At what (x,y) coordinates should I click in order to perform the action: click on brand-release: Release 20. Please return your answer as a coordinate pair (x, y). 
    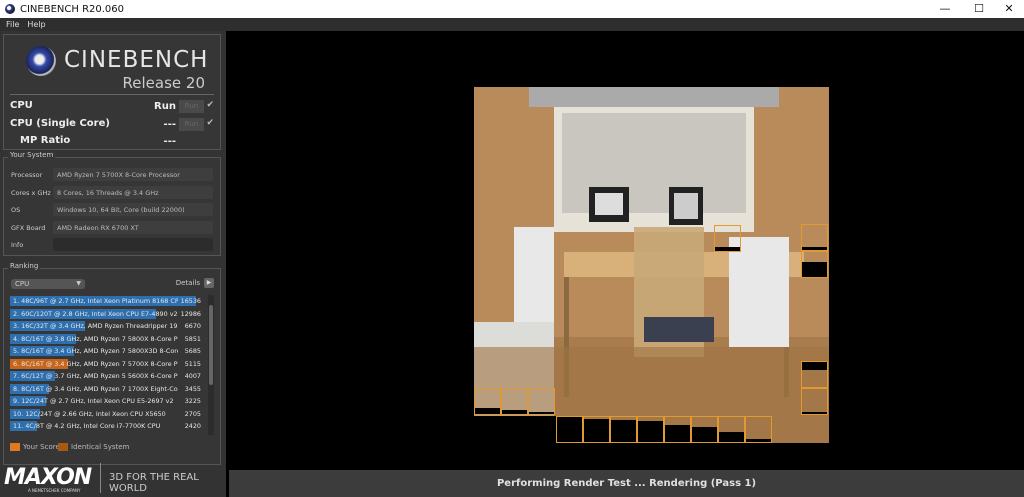
    Looking at the image, I should click on (163, 83).